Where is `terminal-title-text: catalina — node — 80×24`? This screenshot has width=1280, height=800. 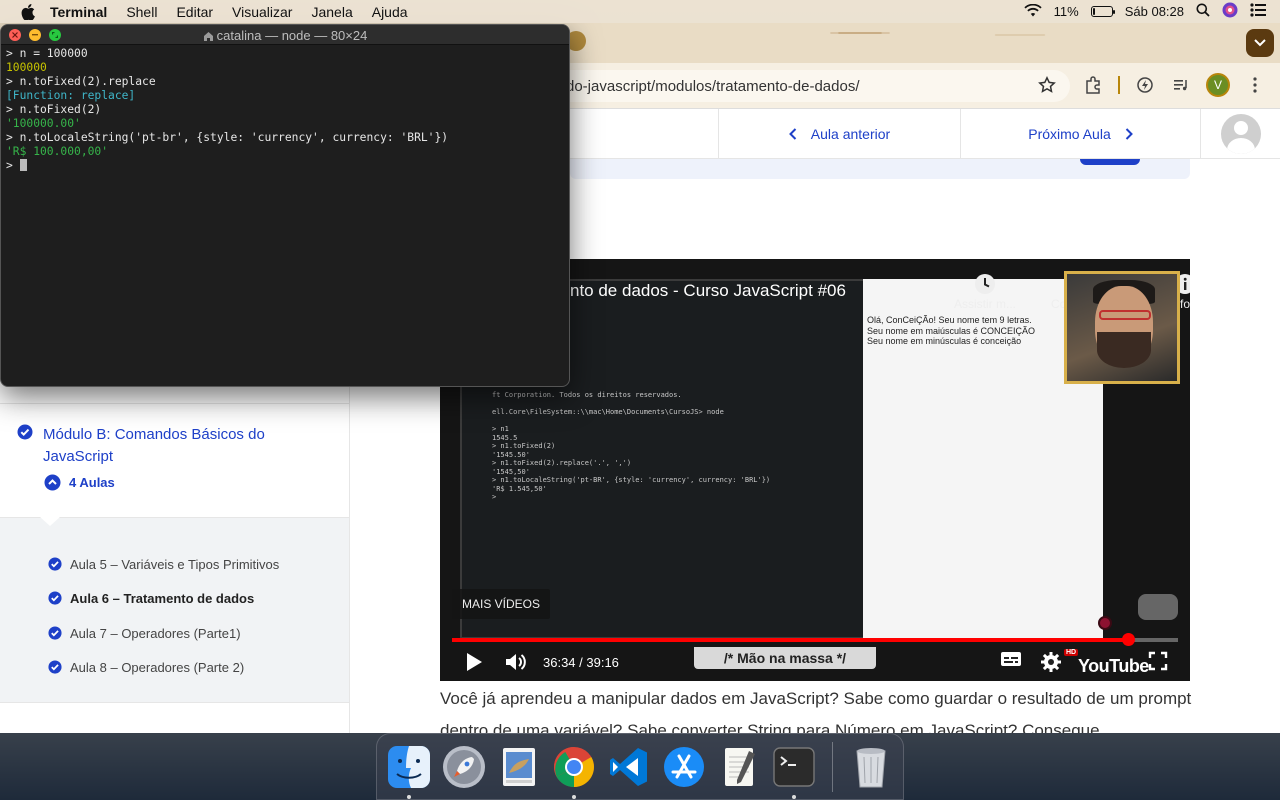
terminal-title-text: catalina — node — 80×24 is located at coordinates (292, 35).